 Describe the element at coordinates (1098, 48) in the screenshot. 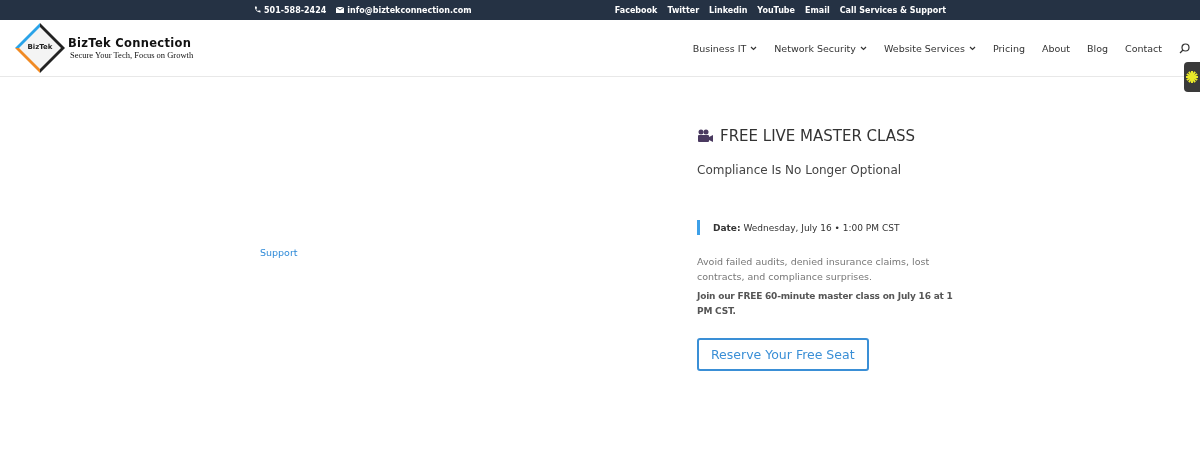

I see `nav-link: Blog` at that location.